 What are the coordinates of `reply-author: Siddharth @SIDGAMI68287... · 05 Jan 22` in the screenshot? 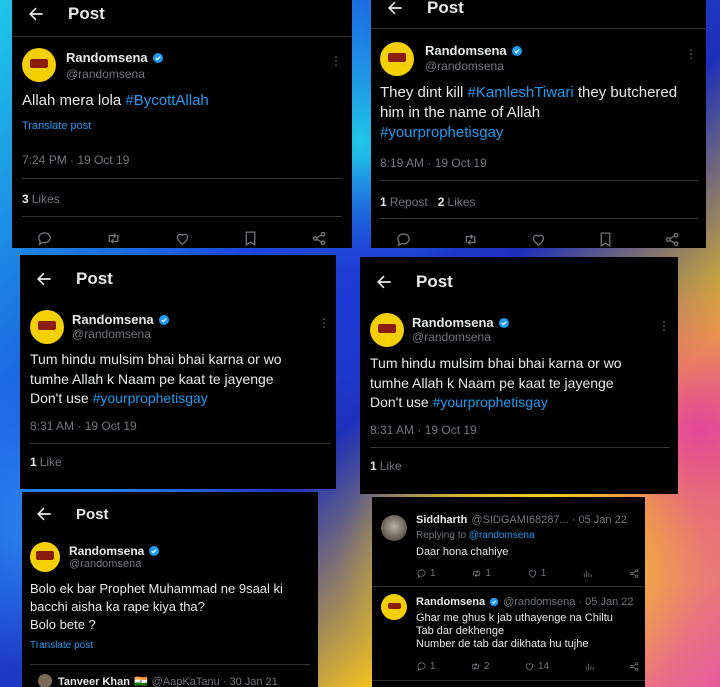 It's located at (521, 520).